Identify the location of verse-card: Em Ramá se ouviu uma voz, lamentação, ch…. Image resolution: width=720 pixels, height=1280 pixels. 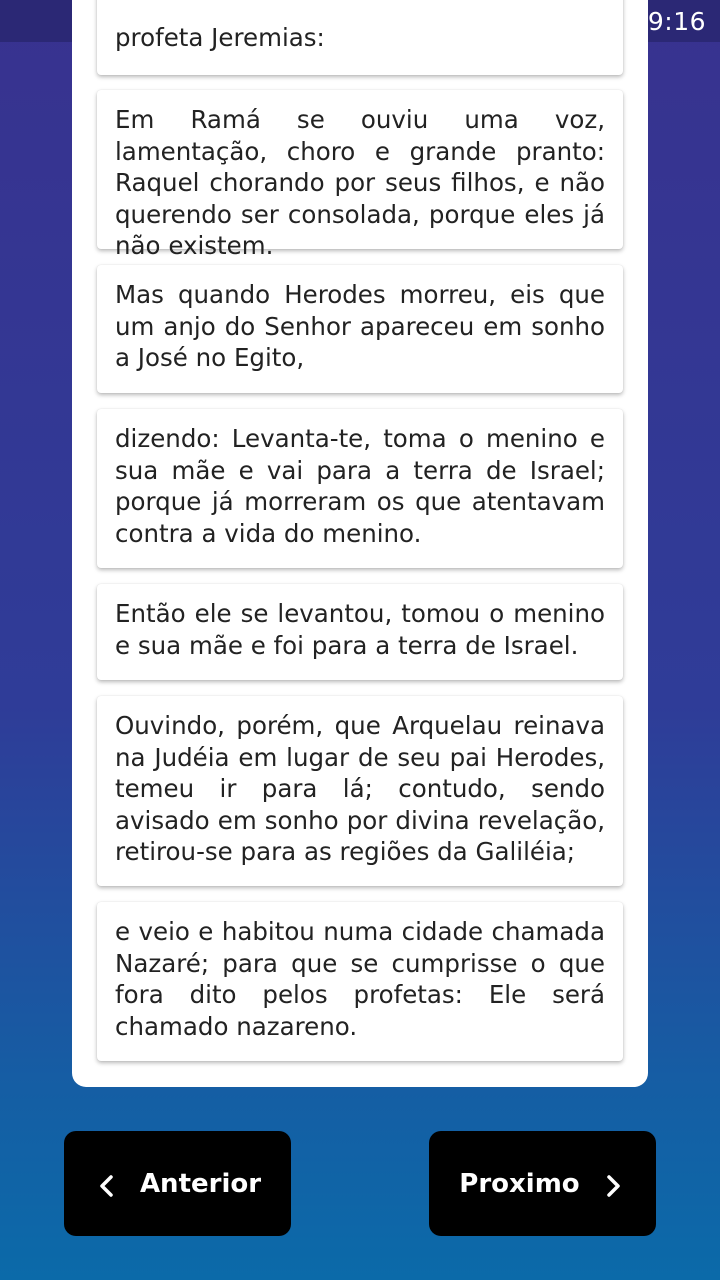
(360, 175).